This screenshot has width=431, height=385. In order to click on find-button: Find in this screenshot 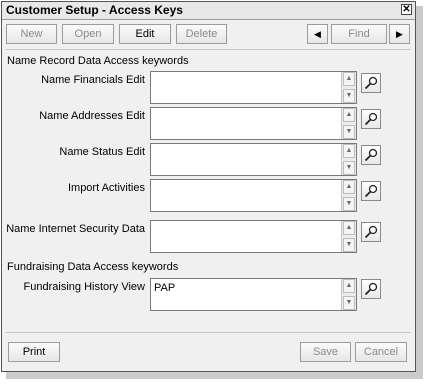, I will do `click(359, 34)`.